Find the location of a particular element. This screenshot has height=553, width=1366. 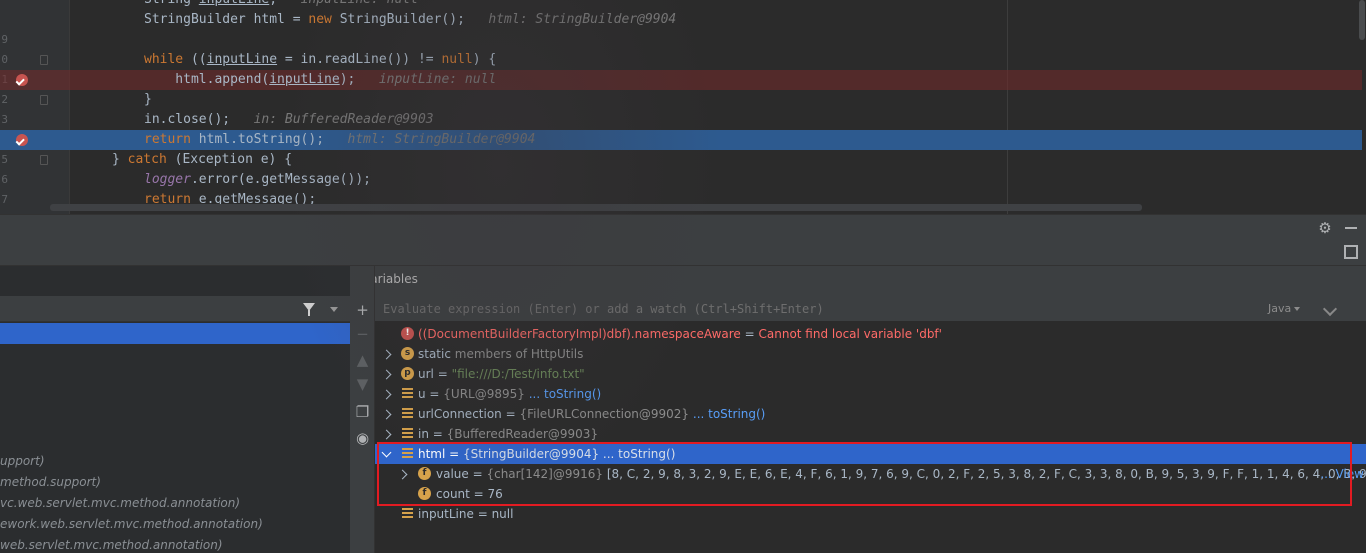

chevron-down-icon is located at coordinates (334, 309).